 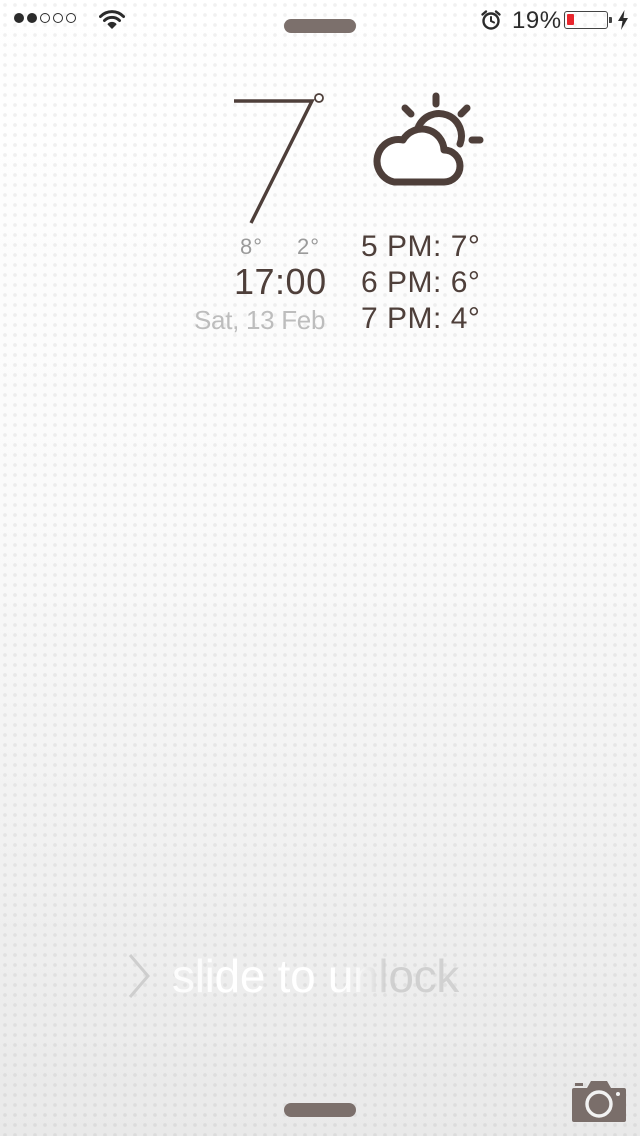 What do you see at coordinates (280, 281) in the screenshot?
I see `clock-time: 17:00` at bounding box center [280, 281].